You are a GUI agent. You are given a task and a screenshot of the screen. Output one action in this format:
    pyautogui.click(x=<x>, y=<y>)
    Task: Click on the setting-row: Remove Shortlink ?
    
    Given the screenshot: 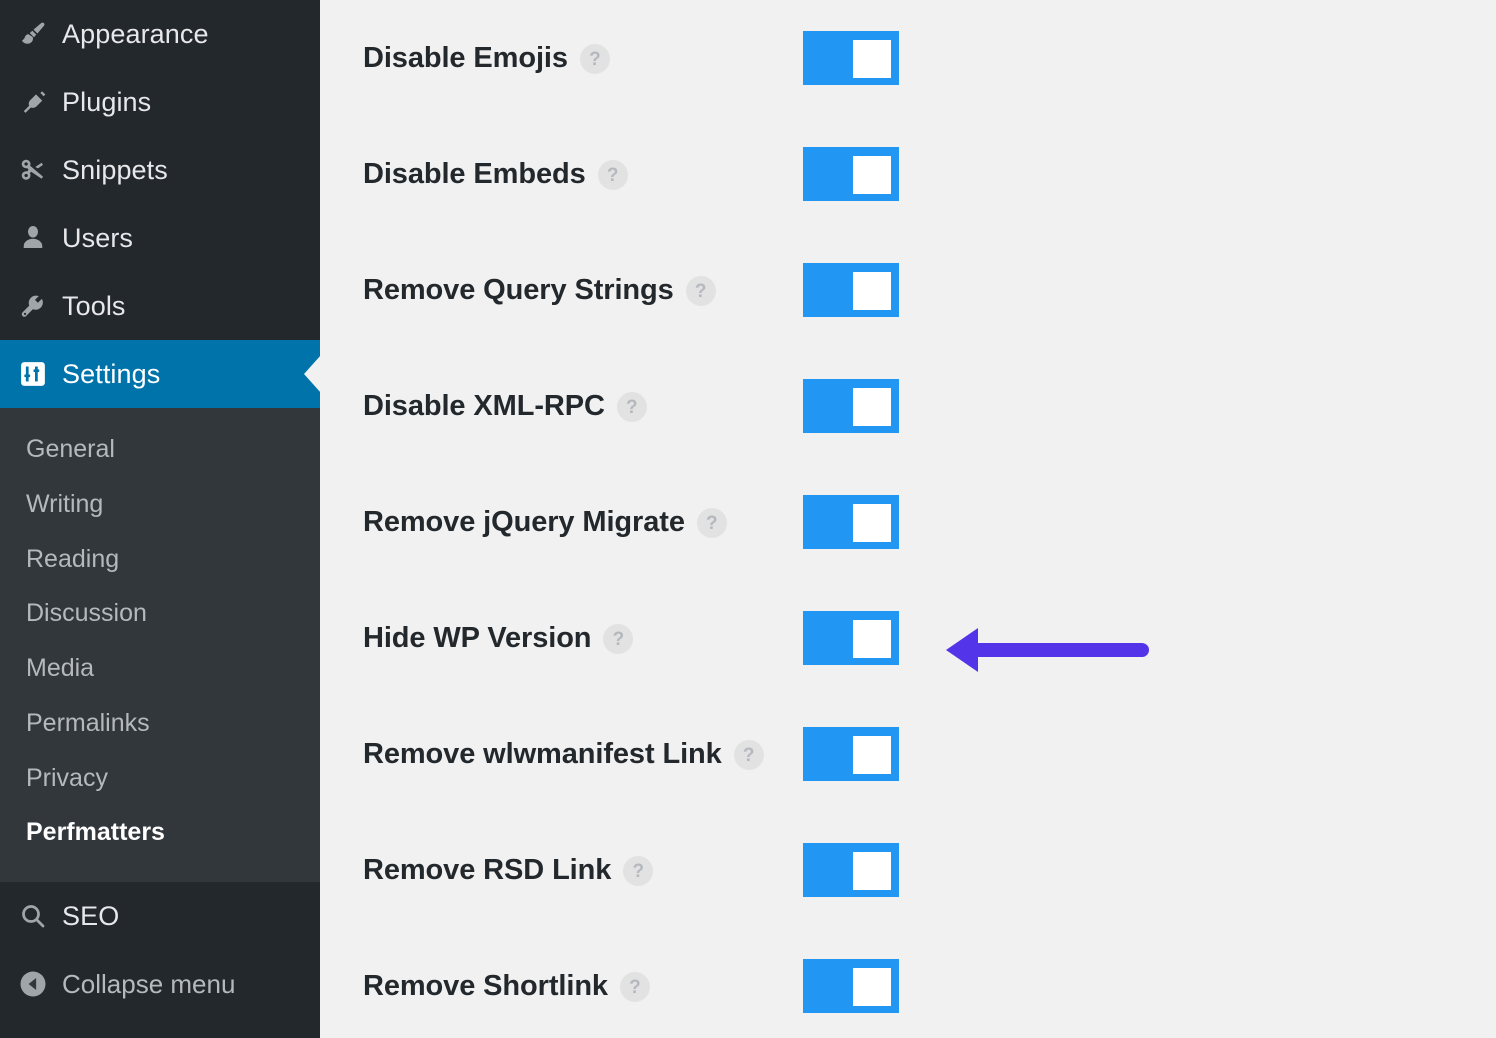 What is the action you would take?
    pyautogui.click(x=908, y=983)
    